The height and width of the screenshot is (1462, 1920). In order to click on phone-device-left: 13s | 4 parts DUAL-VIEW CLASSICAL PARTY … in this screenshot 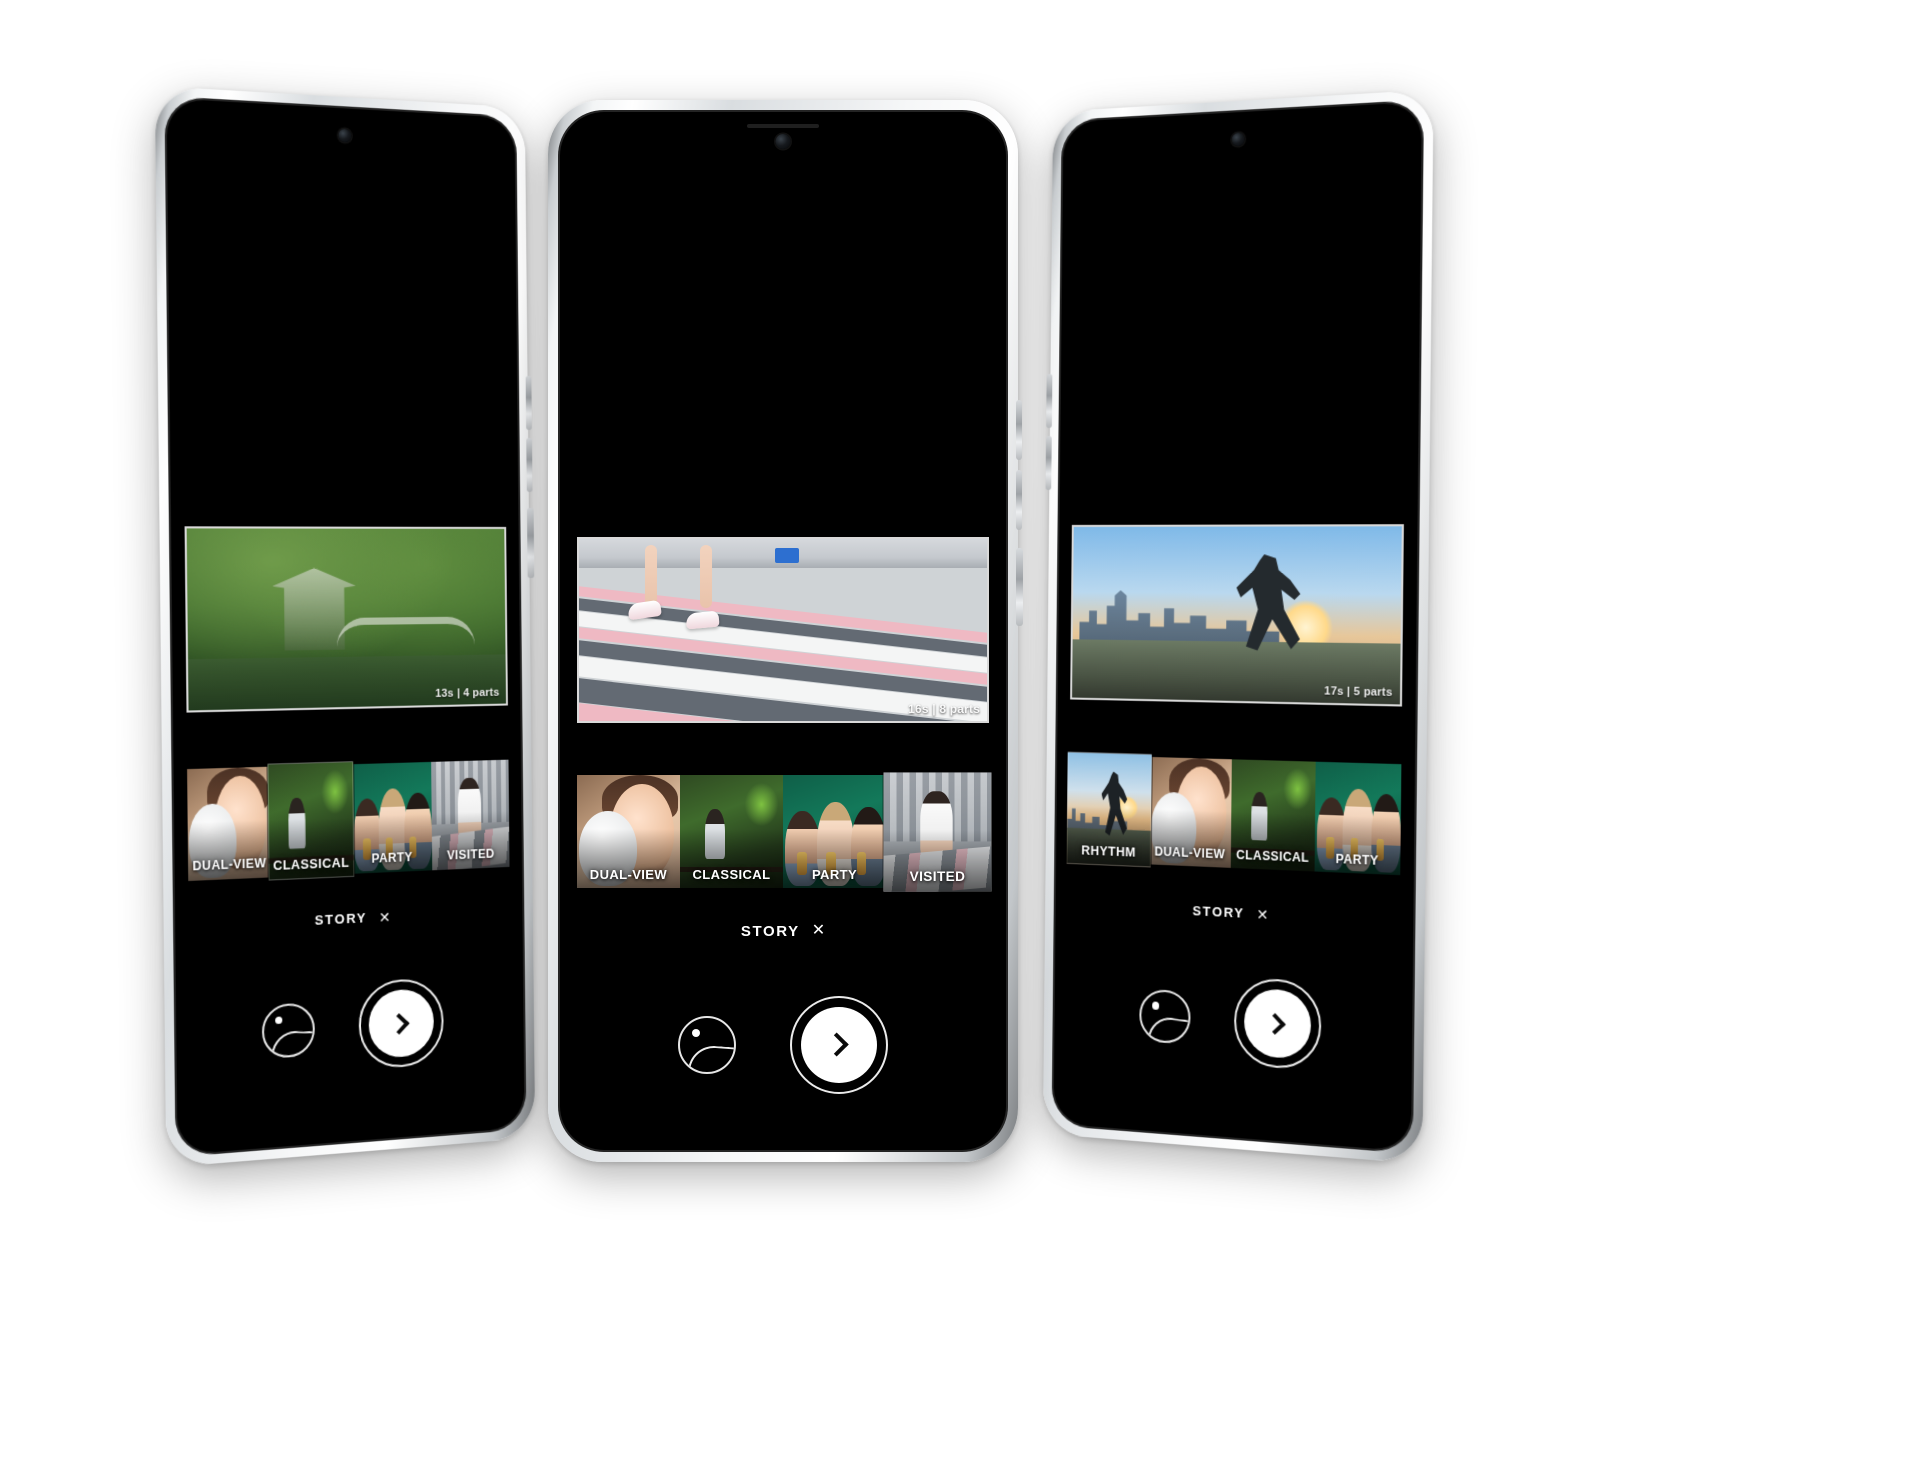, I will do `click(345, 626)`.